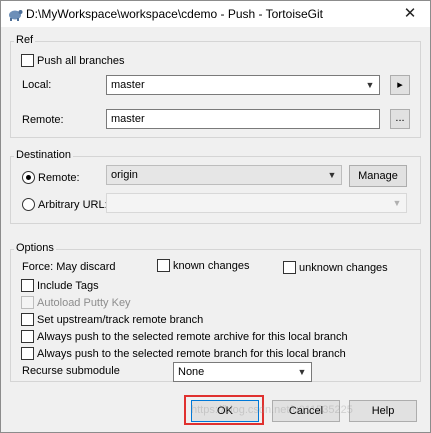 The height and width of the screenshot is (433, 431). What do you see at coordinates (71, 371) in the screenshot?
I see `recurse-submodule-label: Recurse submodule` at bounding box center [71, 371].